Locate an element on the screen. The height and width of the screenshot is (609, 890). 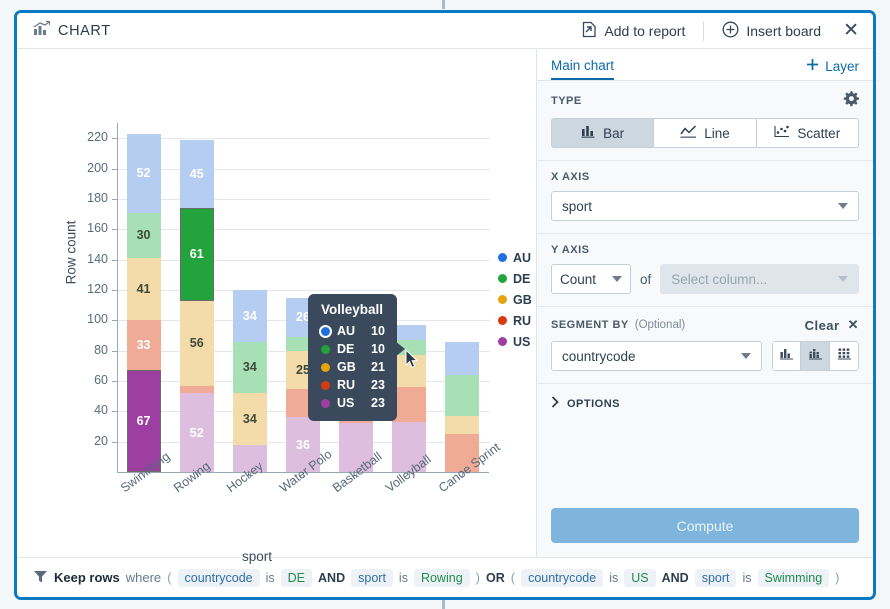
add-layer-button: Layer is located at coordinates (832, 69).